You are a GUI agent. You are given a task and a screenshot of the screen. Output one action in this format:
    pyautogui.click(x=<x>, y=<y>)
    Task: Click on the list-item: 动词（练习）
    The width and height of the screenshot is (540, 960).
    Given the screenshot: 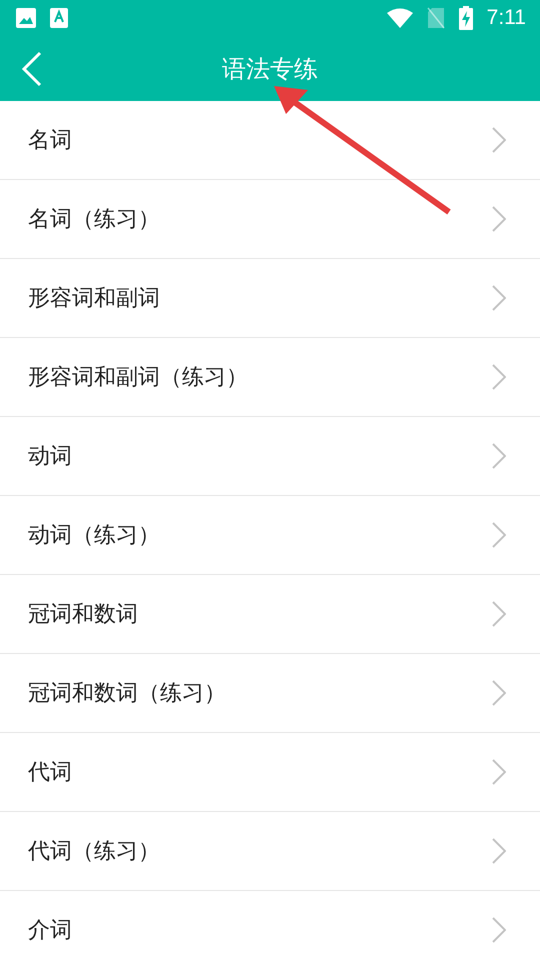 What is the action you would take?
    pyautogui.click(x=270, y=535)
    